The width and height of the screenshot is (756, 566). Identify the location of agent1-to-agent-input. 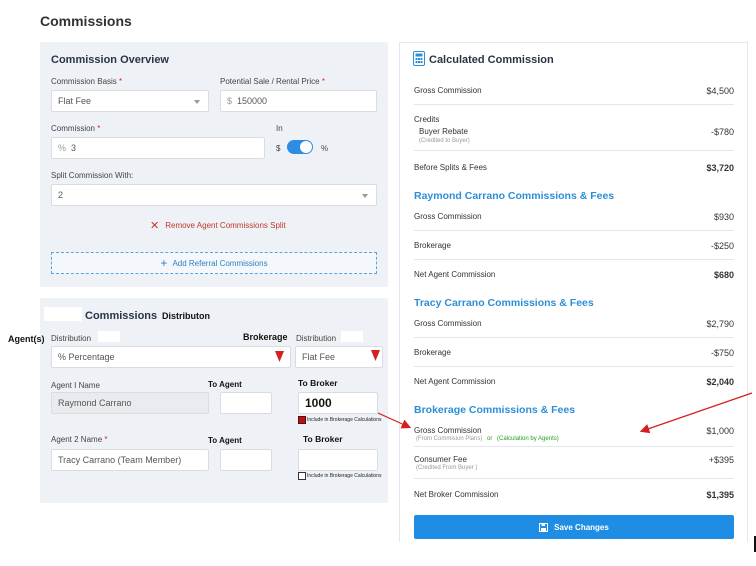
(246, 403).